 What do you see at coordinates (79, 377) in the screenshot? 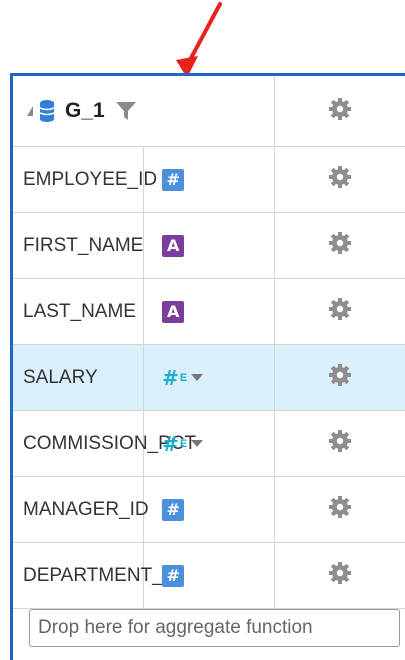
I see `field-name: SALARY` at bounding box center [79, 377].